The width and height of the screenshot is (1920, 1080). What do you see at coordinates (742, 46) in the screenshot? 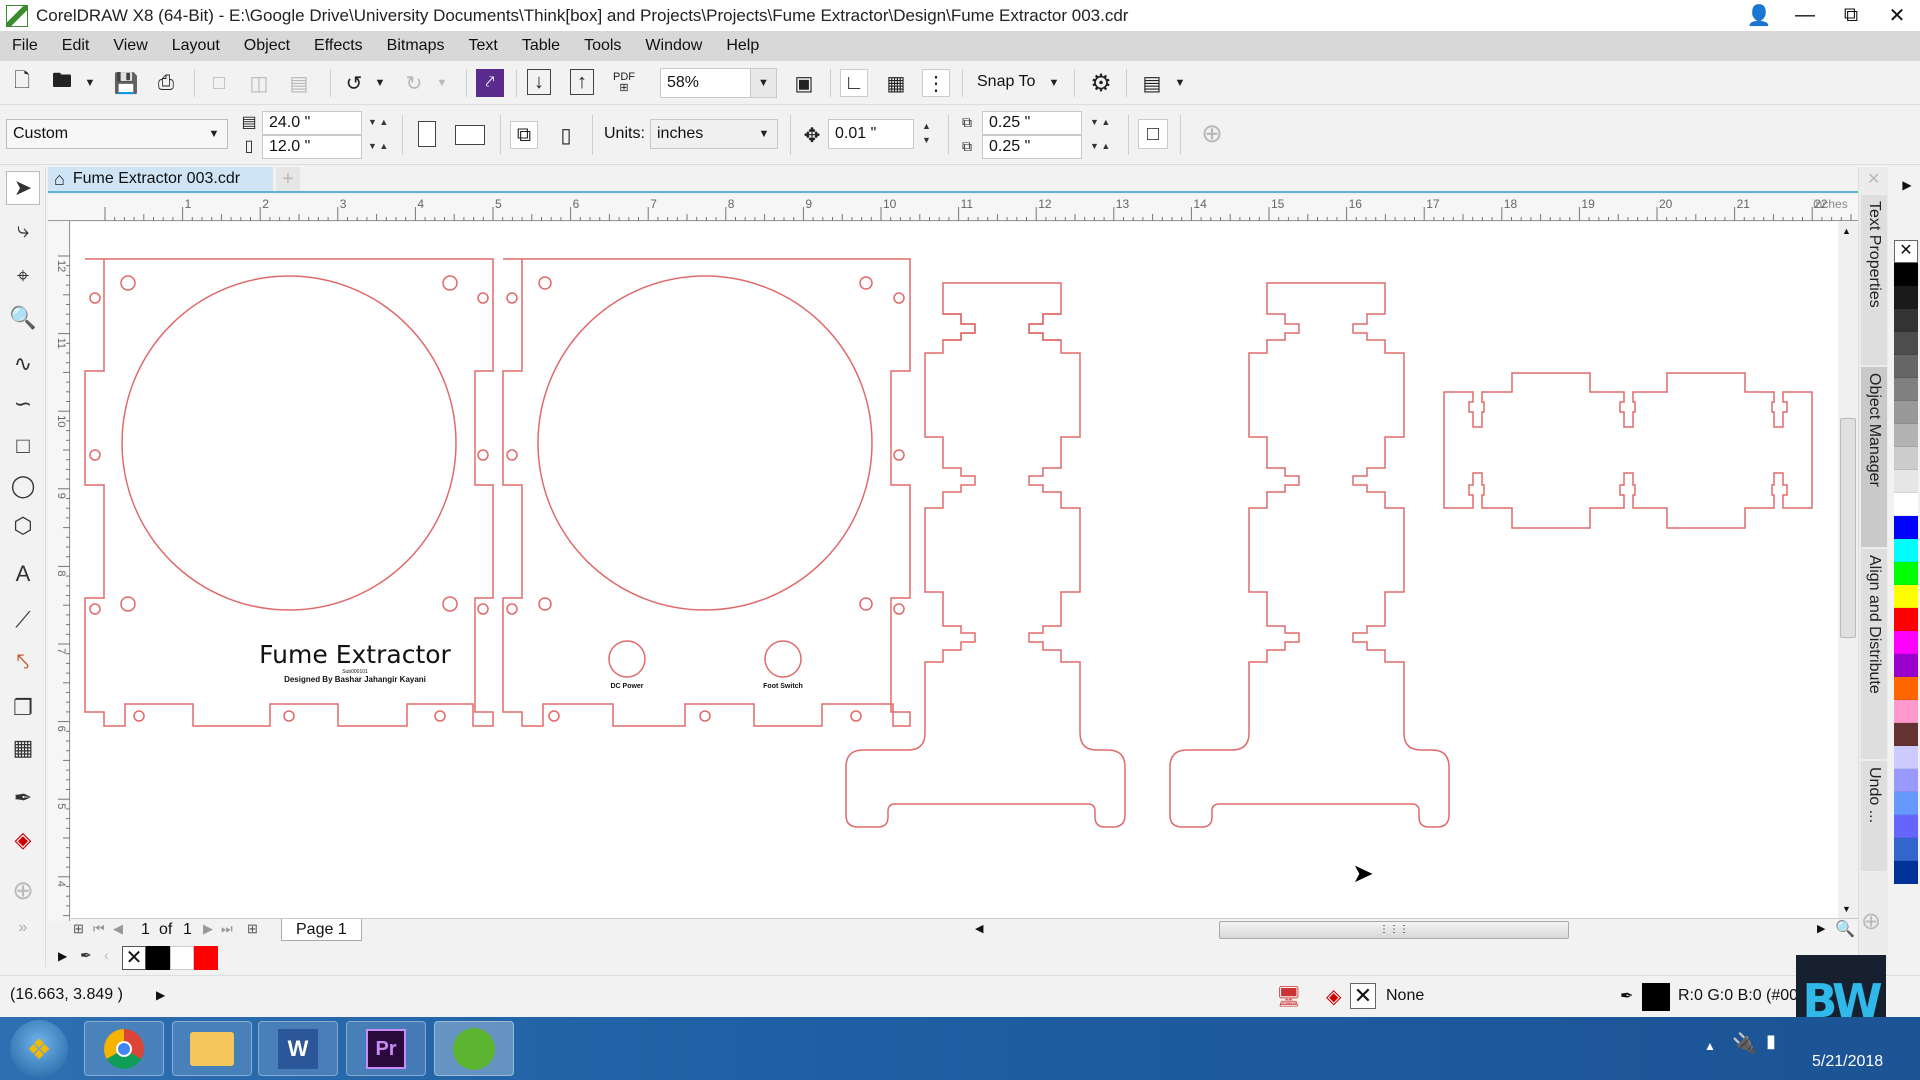
I see `menu-help: Help` at bounding box center [742, 46].